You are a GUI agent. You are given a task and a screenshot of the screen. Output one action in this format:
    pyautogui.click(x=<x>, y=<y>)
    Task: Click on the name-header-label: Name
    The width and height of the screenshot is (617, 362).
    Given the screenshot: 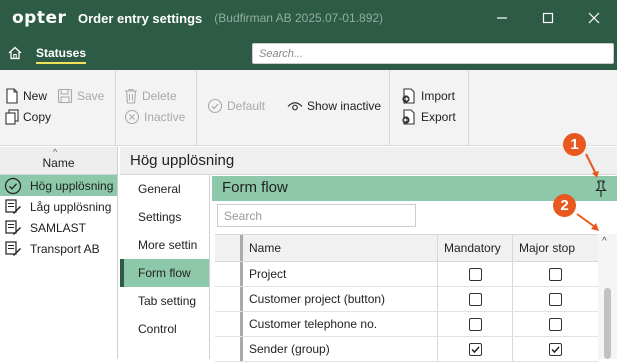 What is the action you would take?
    pyautogui.click(x=58, y=163)
    